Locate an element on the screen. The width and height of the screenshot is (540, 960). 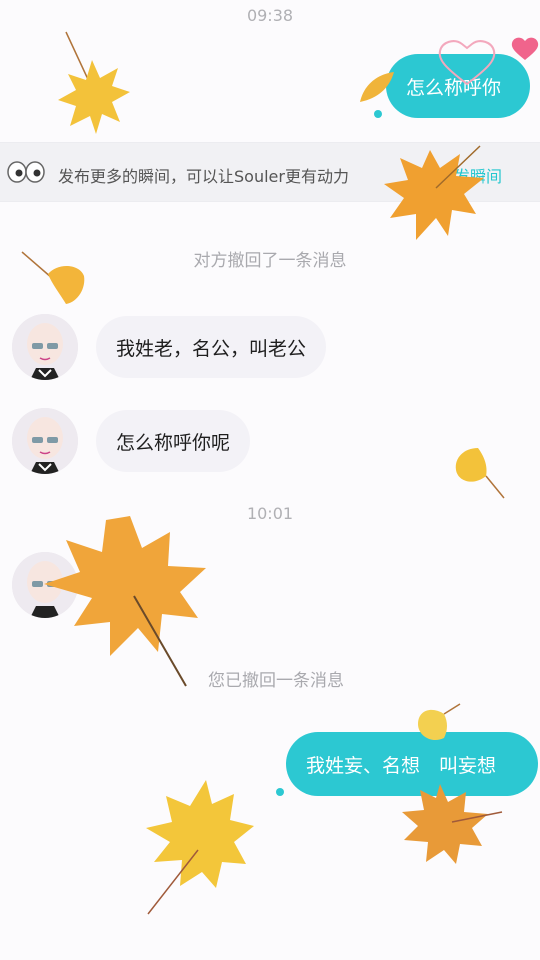
incoming-message-bubble: 我姓老，名公，叫老公 is located at coordinates (211, 347).